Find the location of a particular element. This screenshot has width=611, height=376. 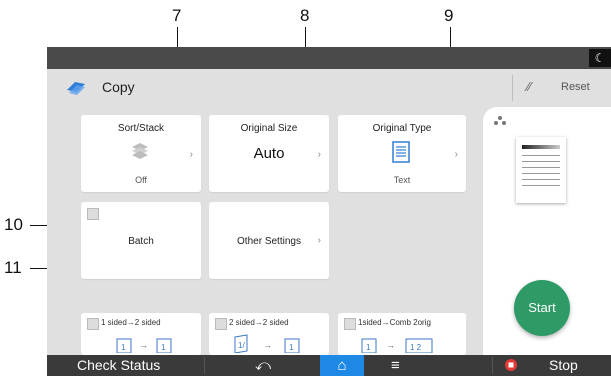

other-settings-tile: Other Settings › is located at coordinates (269, 240).